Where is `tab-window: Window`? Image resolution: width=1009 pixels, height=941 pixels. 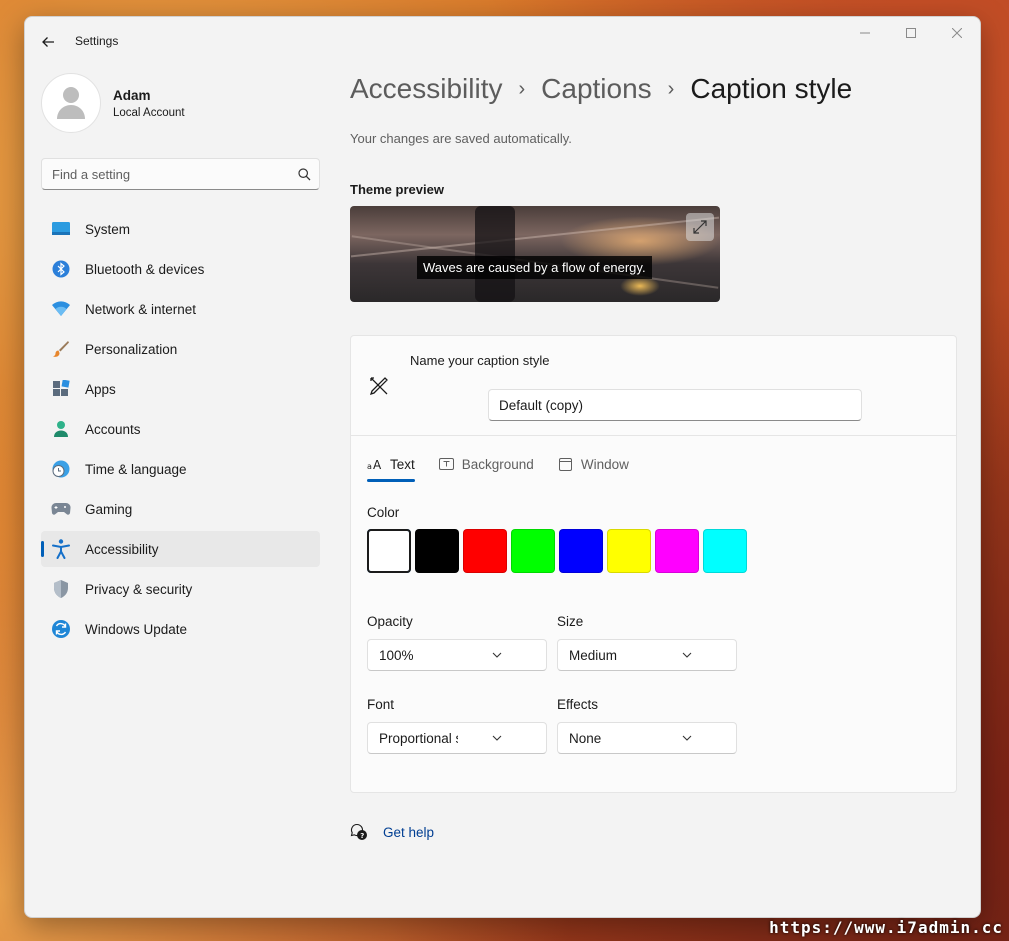
tab-window: Window is located at coordinates (593, 464).